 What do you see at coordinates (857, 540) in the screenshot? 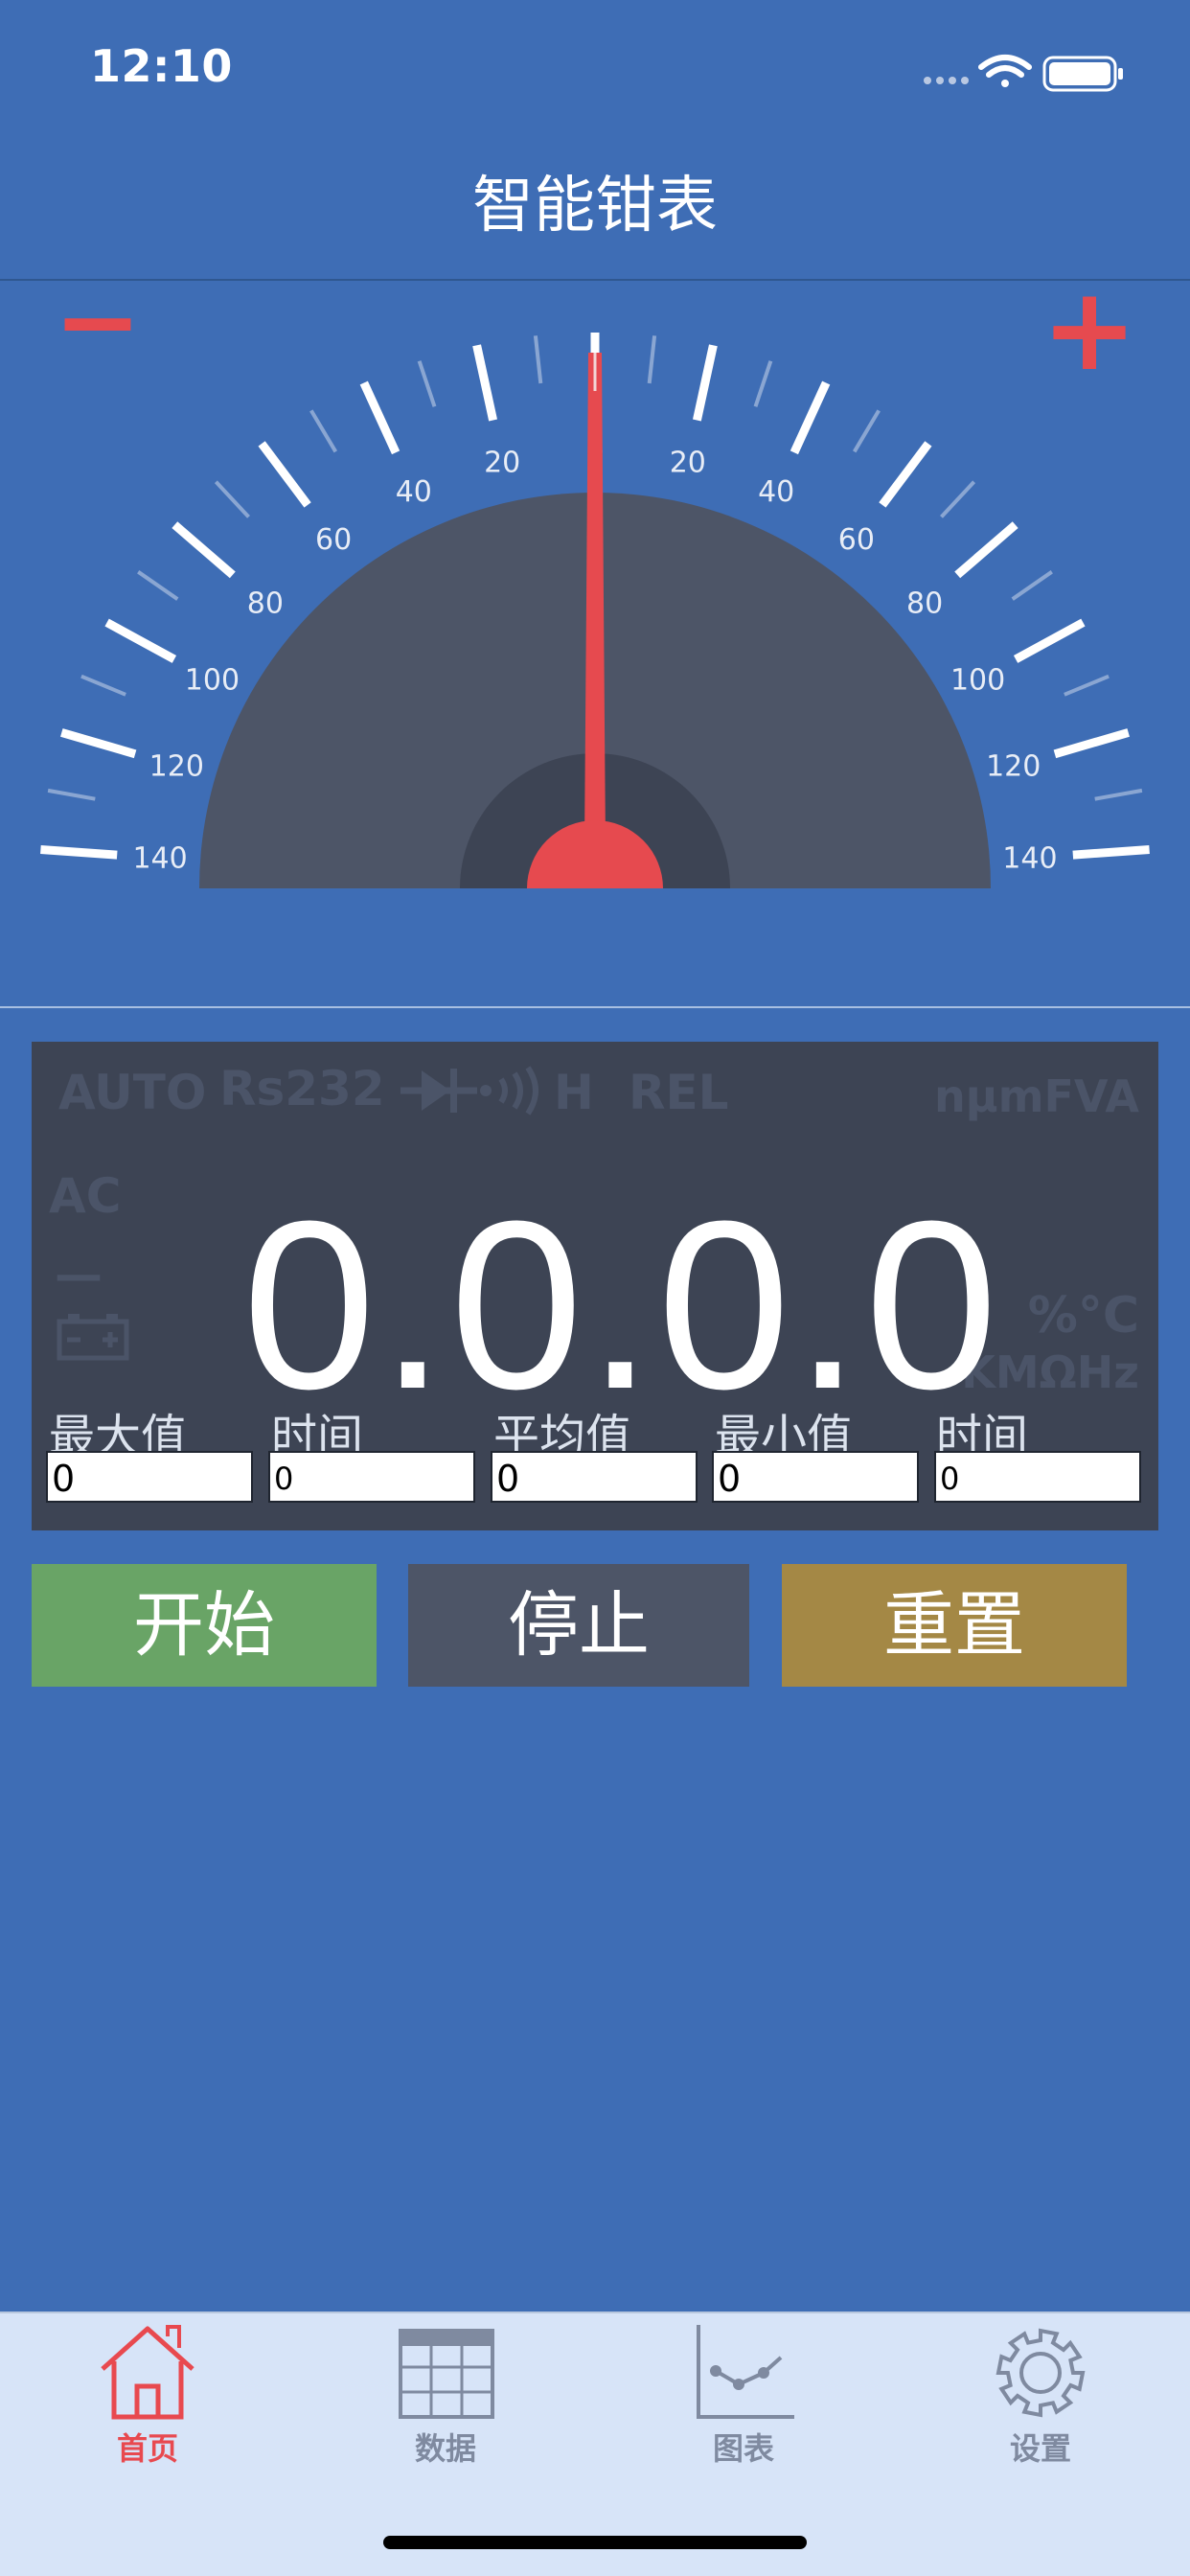
I see `gauge-label-right: 60` at bounding box center [857, 540].